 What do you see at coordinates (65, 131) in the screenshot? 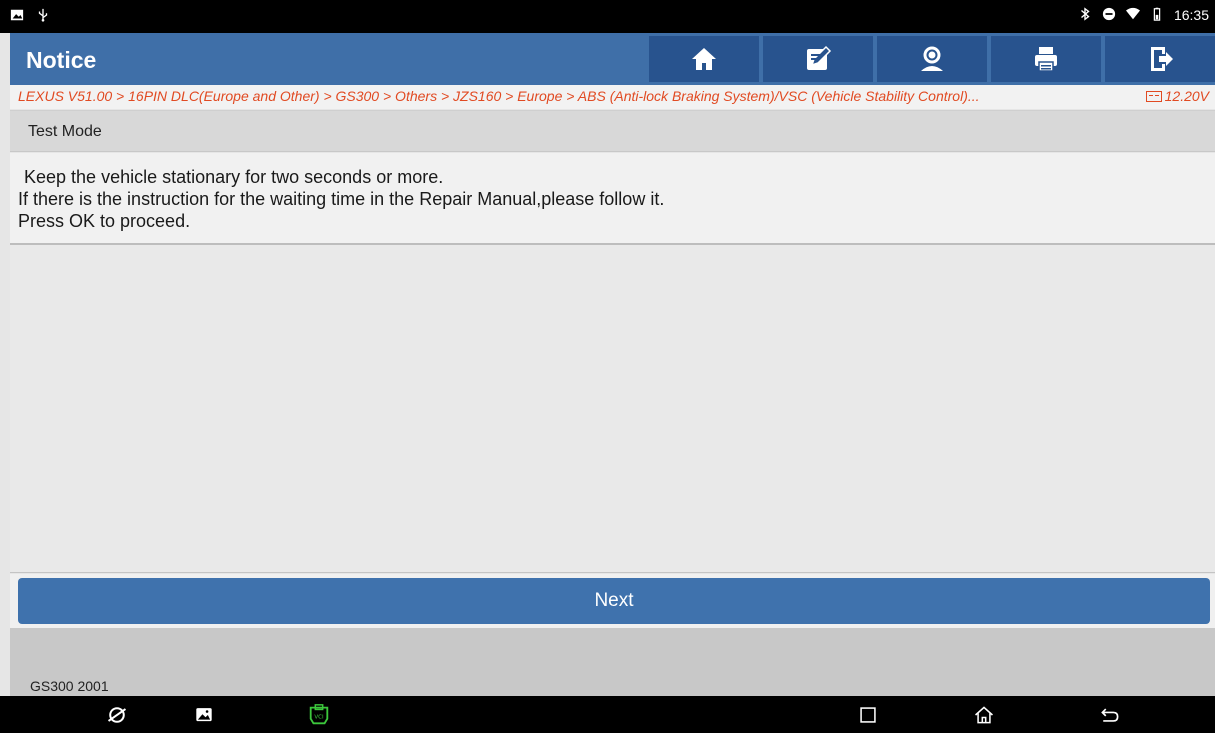
I see `section-title: Test Mode` at bounding box center [65, 131].